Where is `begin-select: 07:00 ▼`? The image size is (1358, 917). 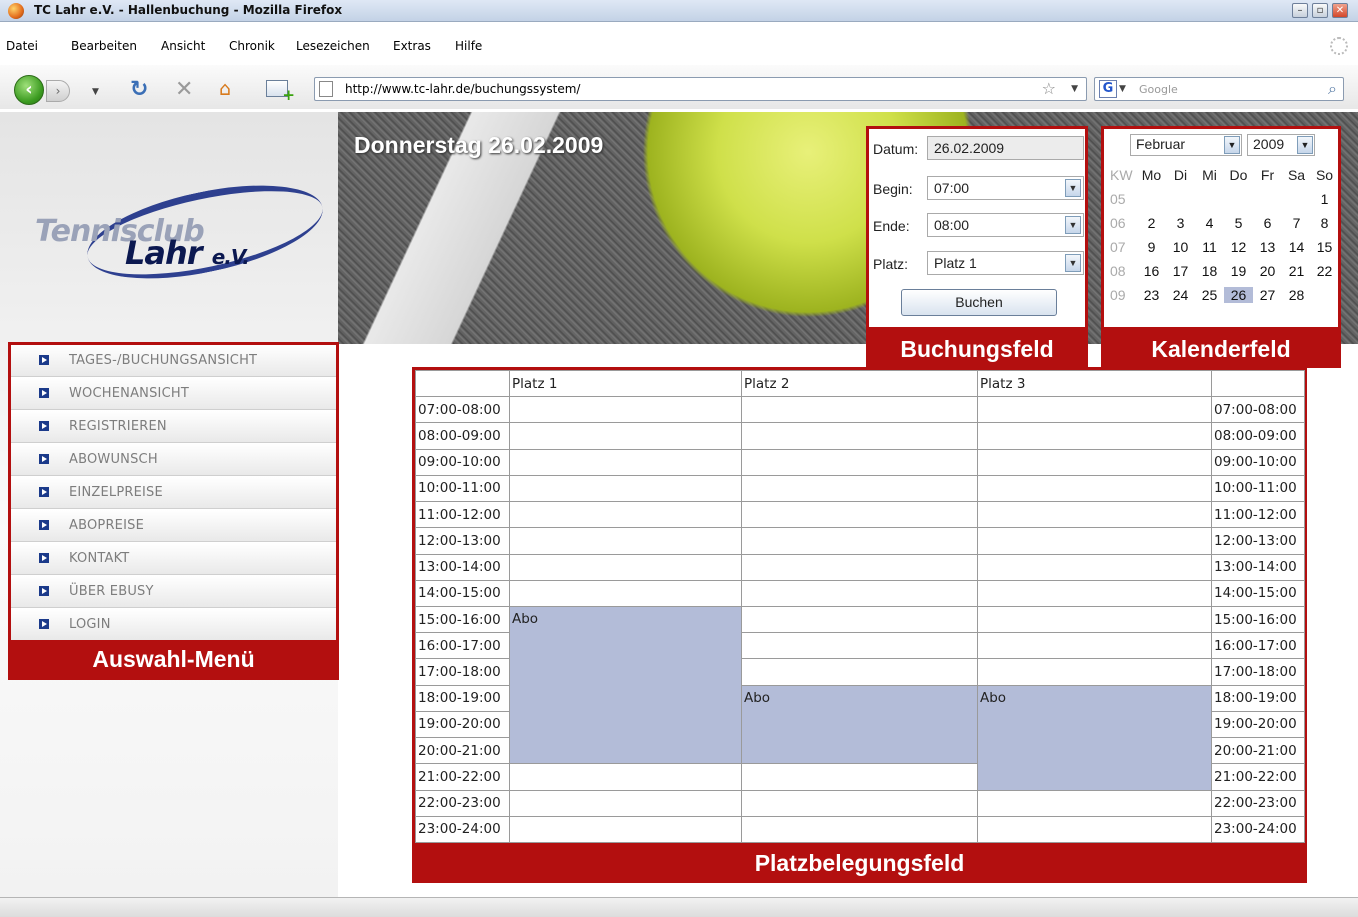 begin-select: 07:00 ▼ is located at coordinates (1005, 188).